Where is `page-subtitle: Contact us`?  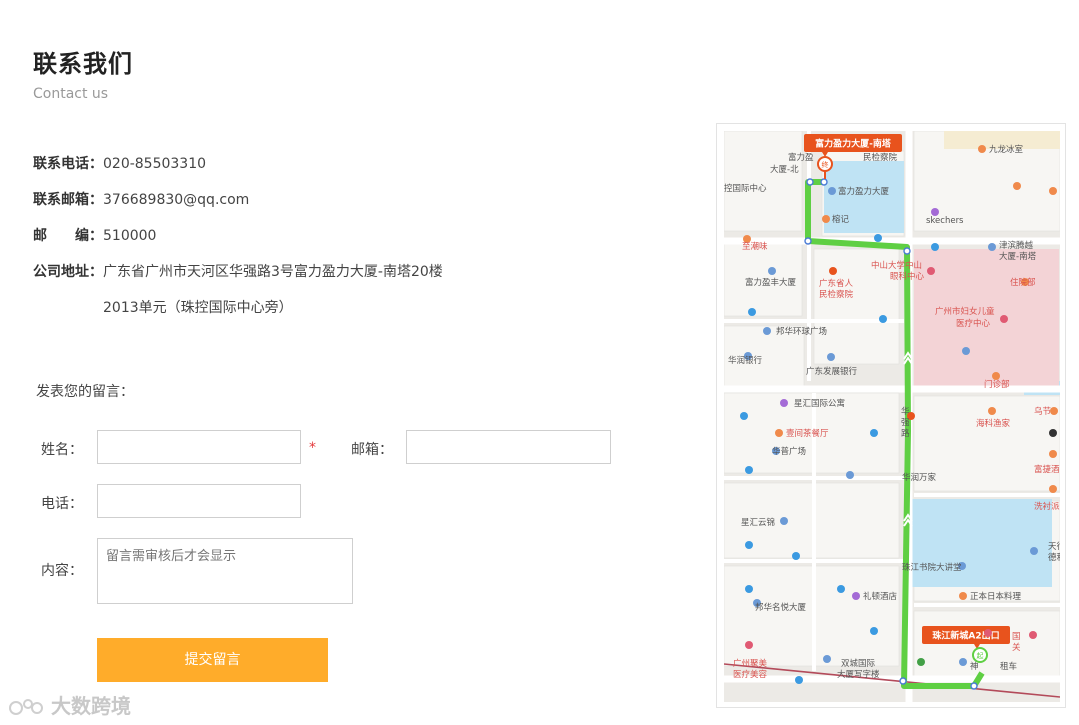 page-subtitle: Contact us is located at coordinates (71, 94).